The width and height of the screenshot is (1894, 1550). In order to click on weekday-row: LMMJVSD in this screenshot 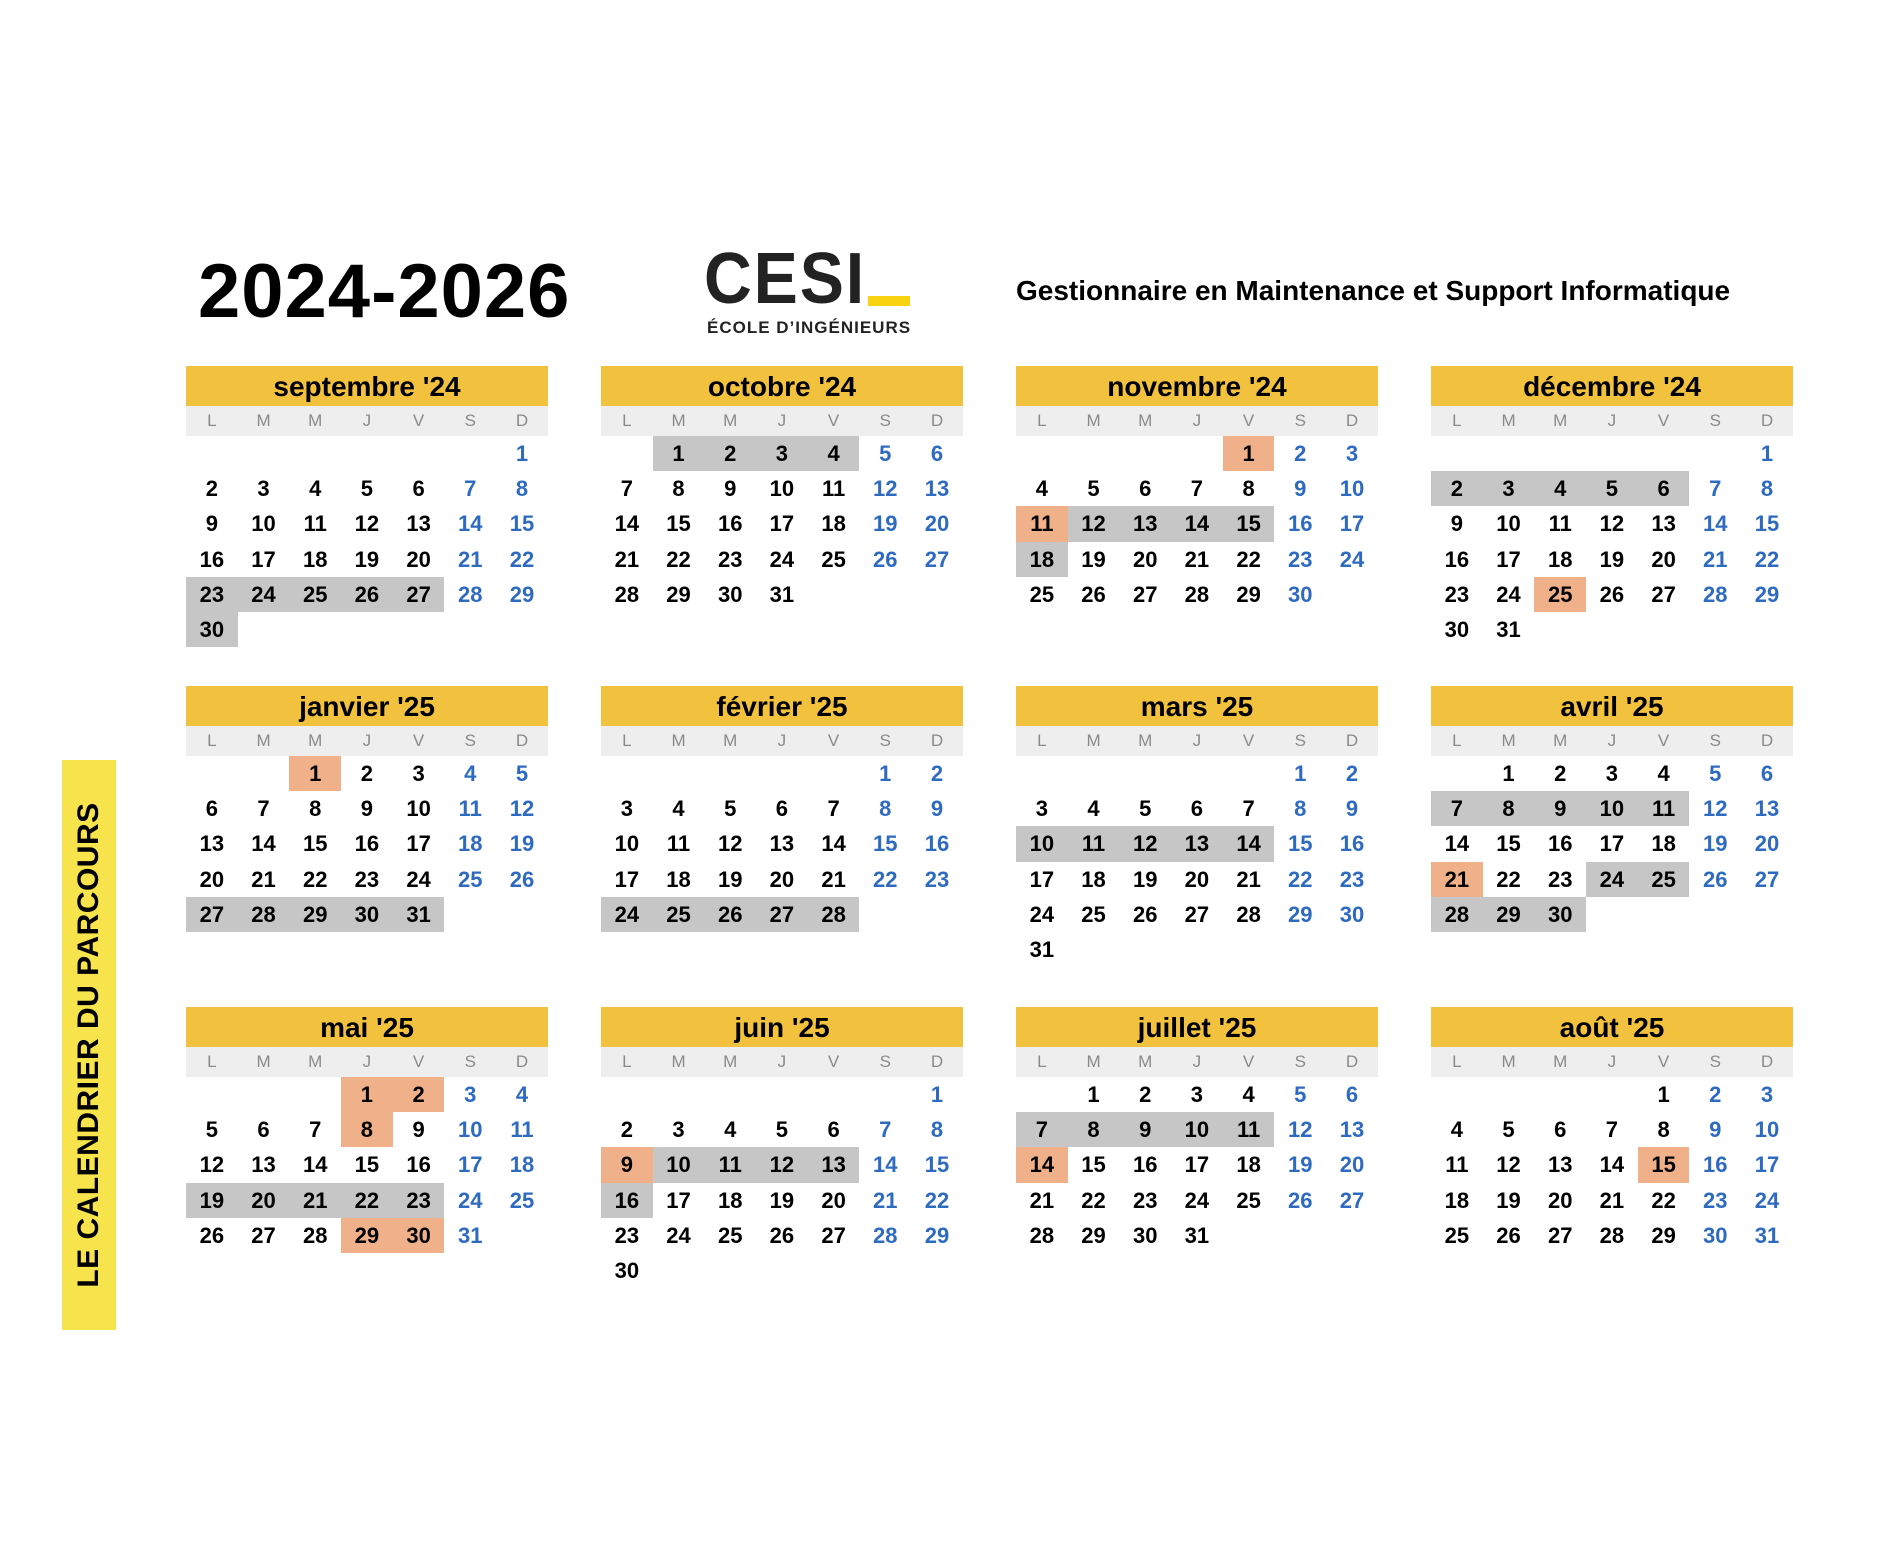, I will do `click(1197, 421)`.